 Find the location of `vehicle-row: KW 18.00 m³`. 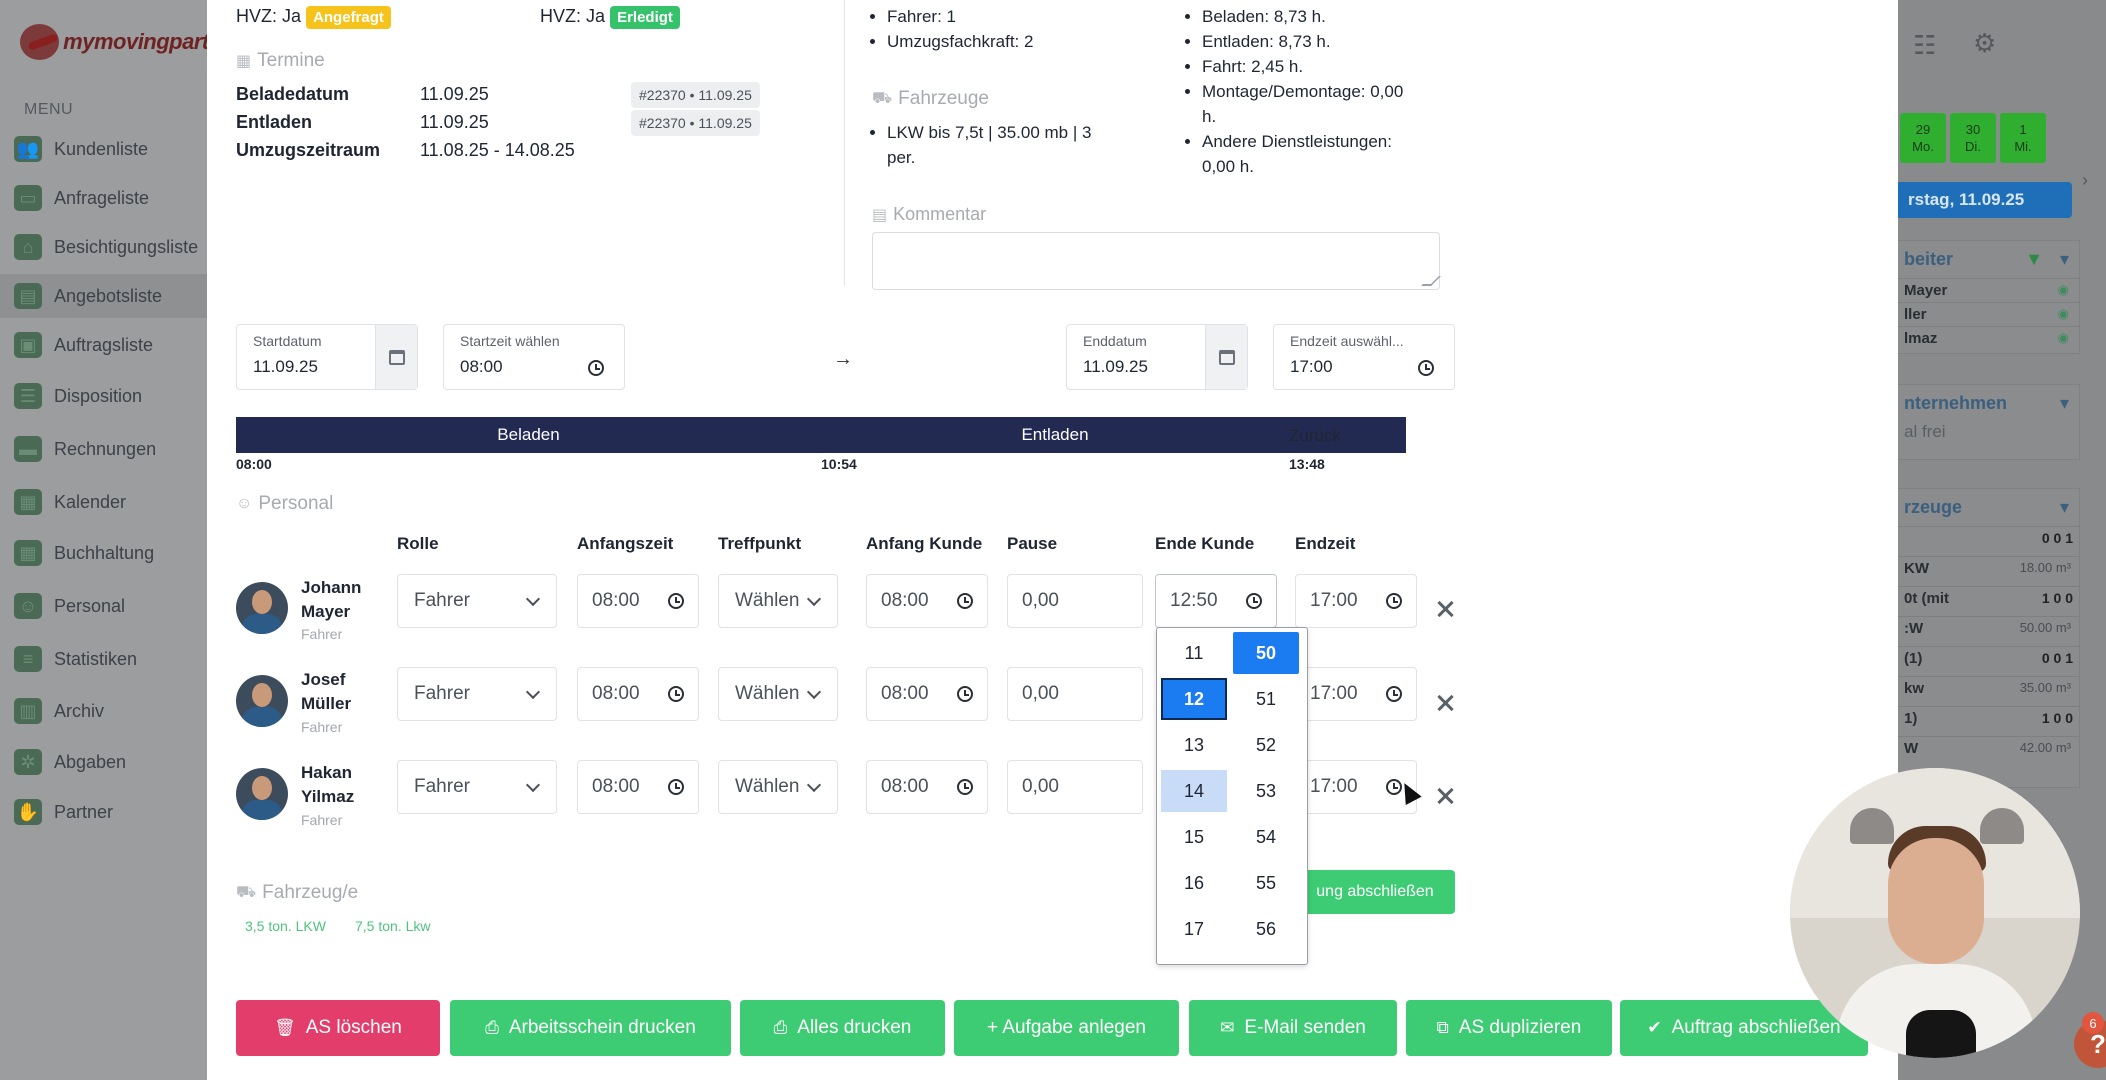

vehicle-row: KW 18.00 m³ is located at coordinates (1988, 571).